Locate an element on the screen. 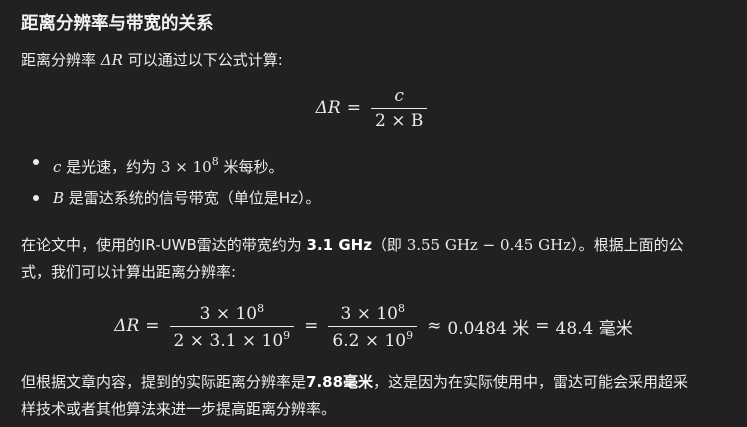 The width and height of the screenshot is (747, 427). delta-r-symbol: ΔR is located at coordinates (111, 60).